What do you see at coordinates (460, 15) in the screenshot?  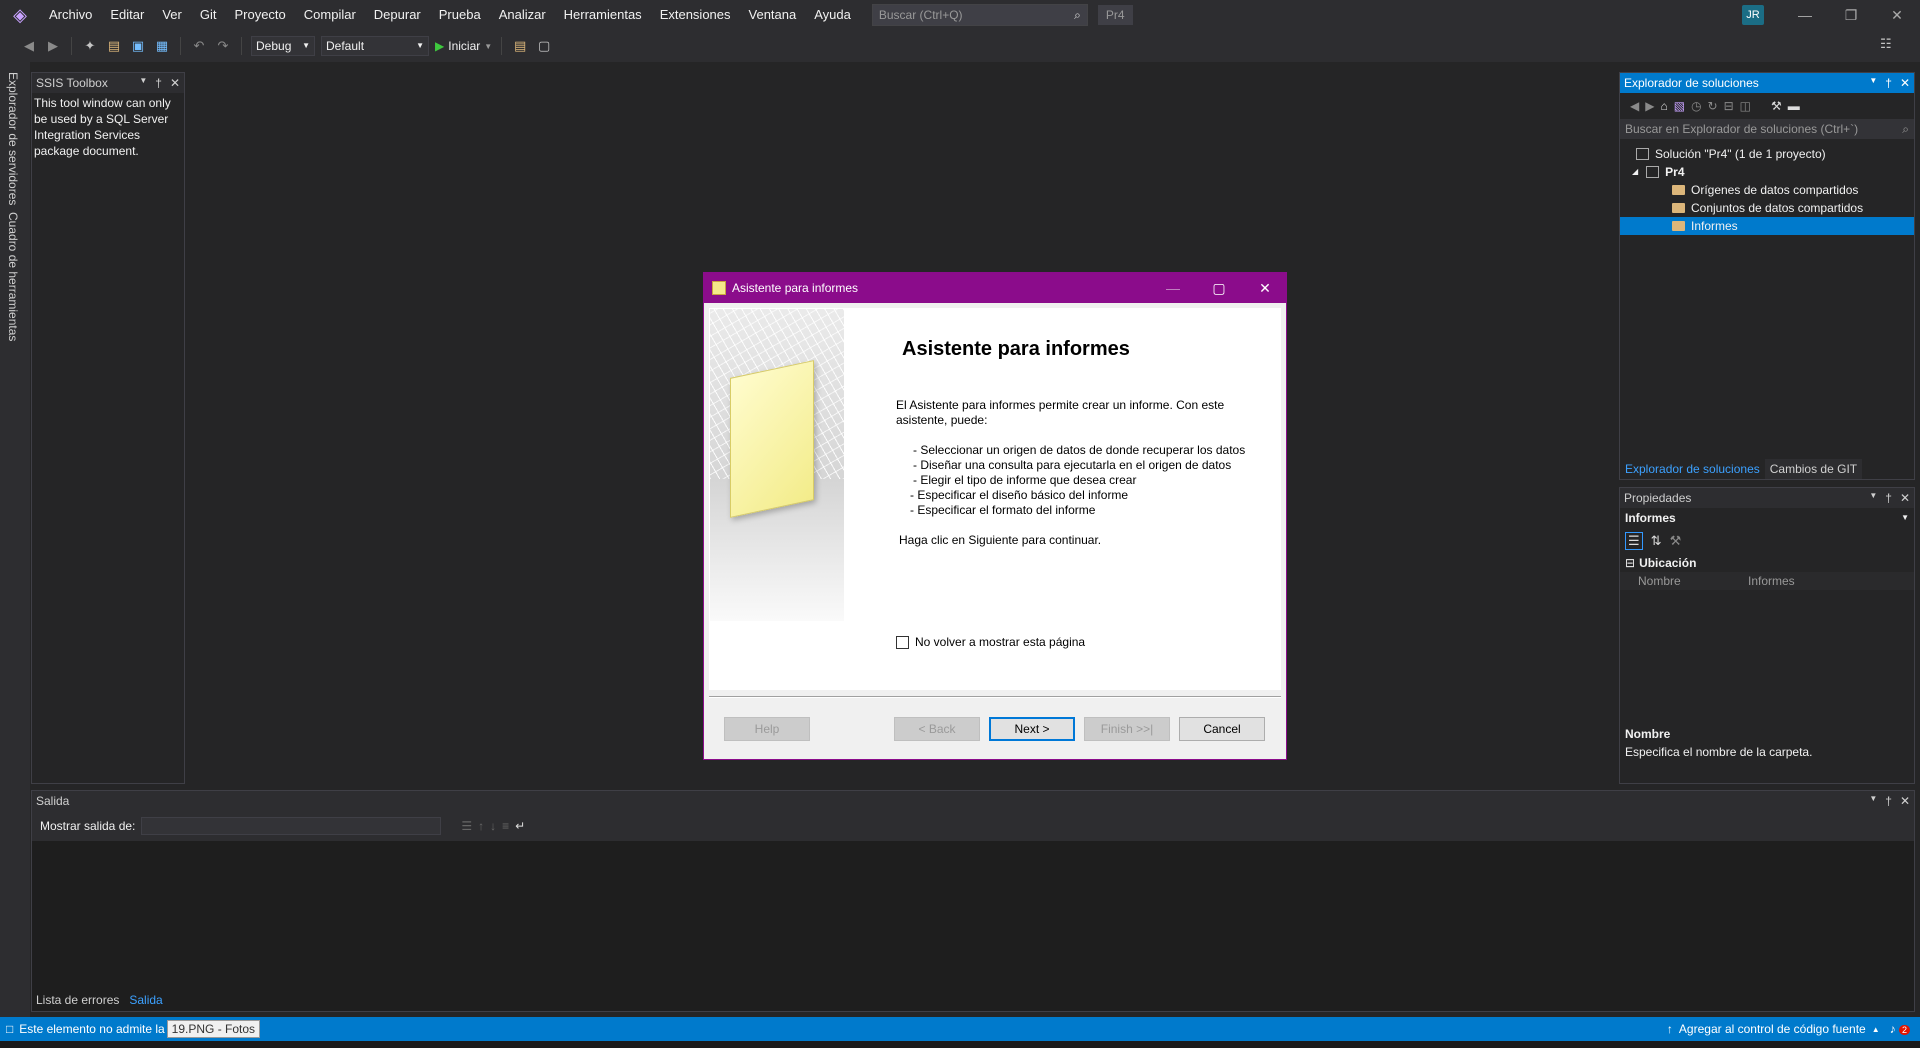 I see `menu-prueba: Prueba` at bounding box center [460, 15].